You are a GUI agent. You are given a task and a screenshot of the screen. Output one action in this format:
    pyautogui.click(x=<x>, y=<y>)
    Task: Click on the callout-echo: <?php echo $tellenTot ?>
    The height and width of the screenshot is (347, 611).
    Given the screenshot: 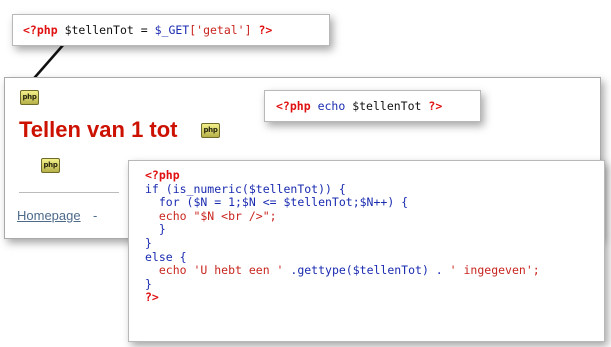 What is the action you would take?
    pyautogui.click(x=372, y=106)
    